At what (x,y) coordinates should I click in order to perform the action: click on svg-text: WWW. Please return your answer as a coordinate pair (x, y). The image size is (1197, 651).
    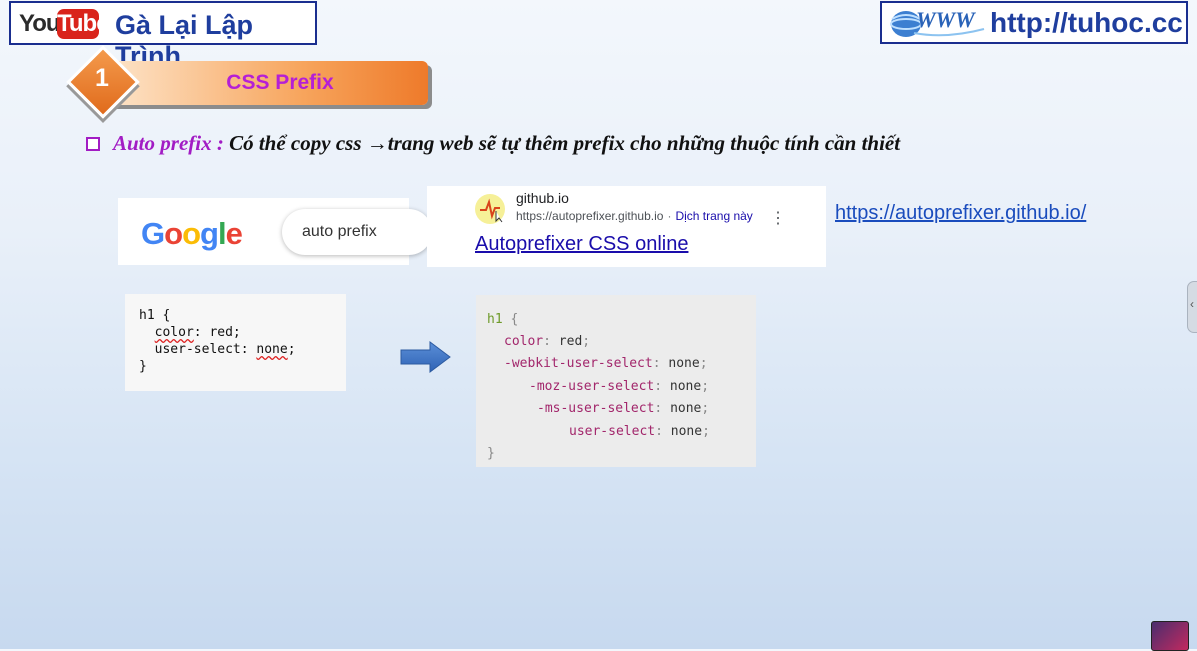
    Looking at the image, I should click on (946, 19).